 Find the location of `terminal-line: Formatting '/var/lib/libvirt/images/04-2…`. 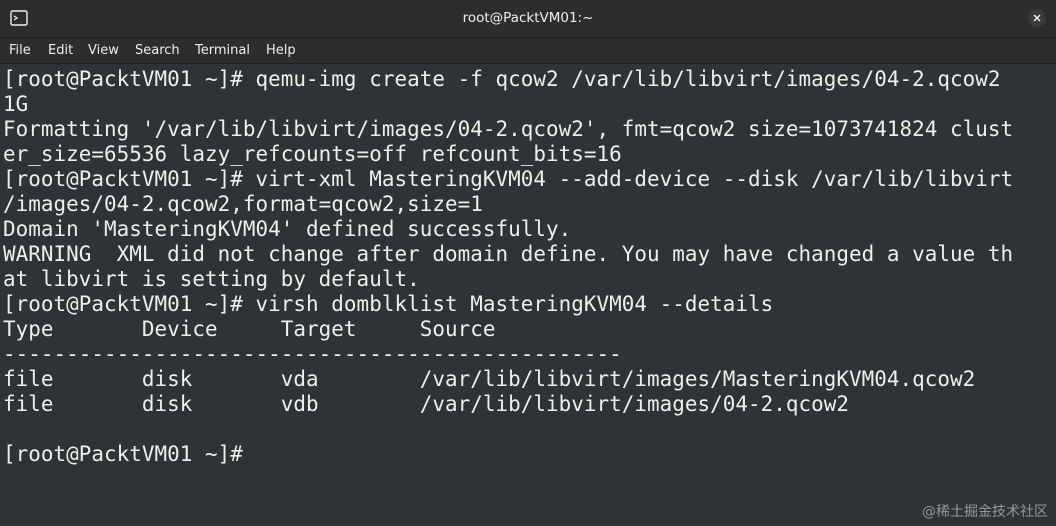

terminal-line: Formatting '/var/lib/libvirt/images/04-2… is located at coordinates (508, 129).